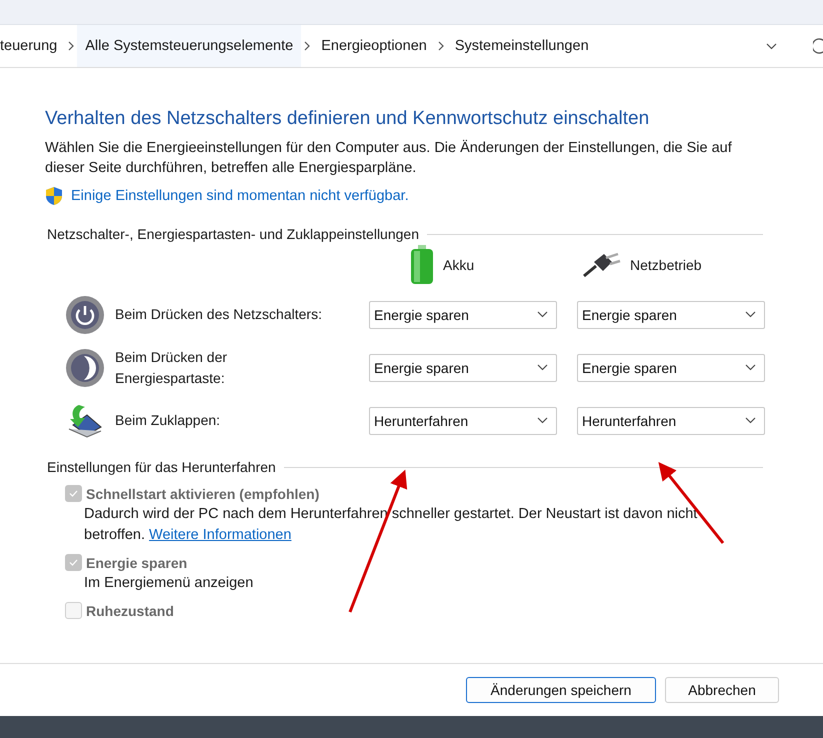 This screenshot has height=738, width=823. What do you see at coordinates (521, 46) in the screenshot?
I see `breadcrumb-item: Systemeinstellungen` at bounding box center [521, 46].